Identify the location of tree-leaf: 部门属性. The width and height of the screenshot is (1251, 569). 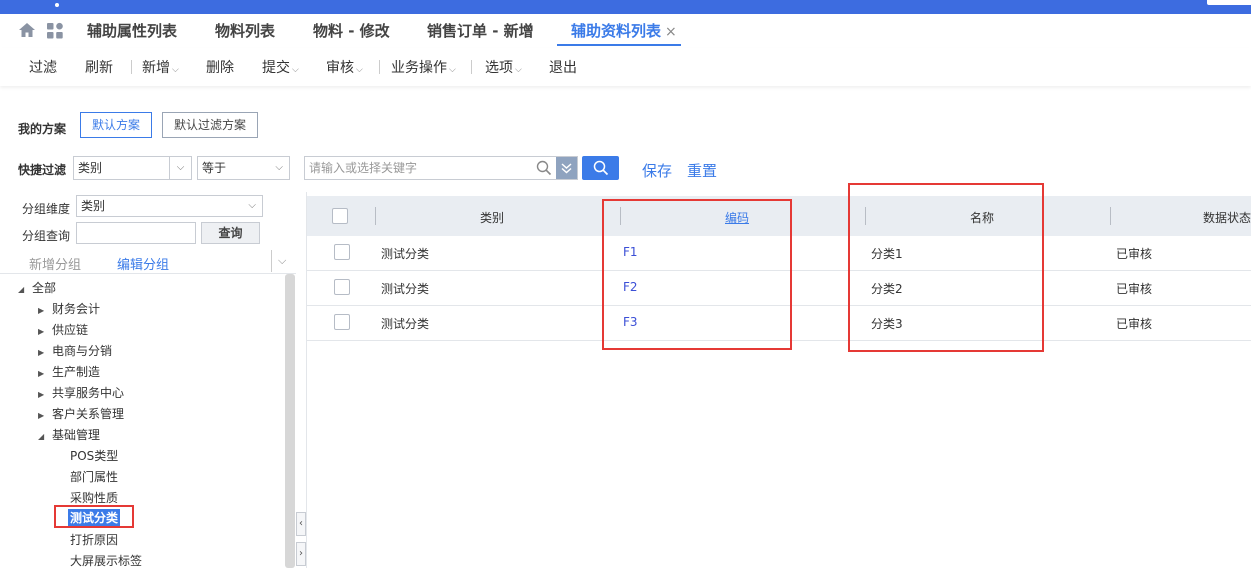
(94, 476).